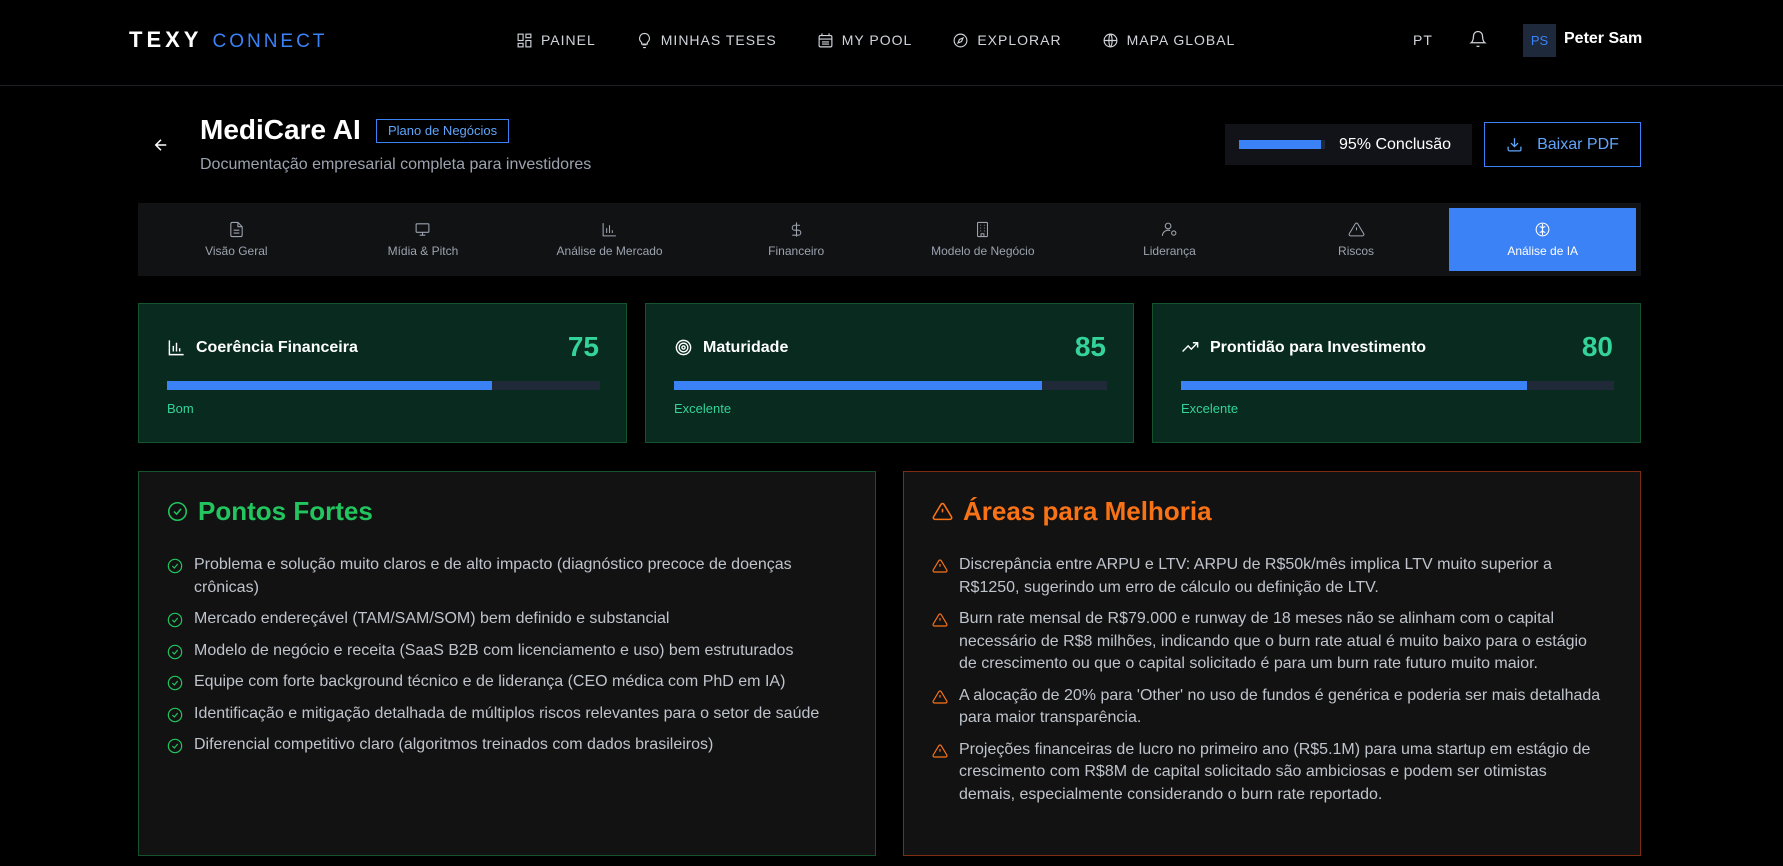  Describe the element at coordinates (166, 39) in the screenshot. I see `brand-part1: TEXY` at that location.